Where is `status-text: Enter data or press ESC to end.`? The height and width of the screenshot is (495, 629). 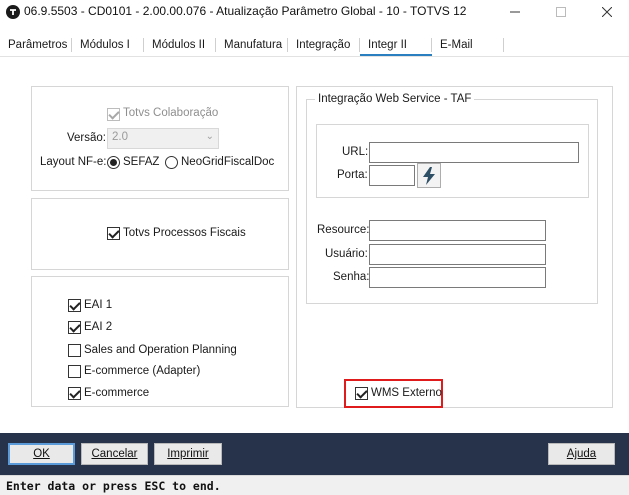
status-text: Enter data or press ESC to end. is located at coordinates (113, 486).